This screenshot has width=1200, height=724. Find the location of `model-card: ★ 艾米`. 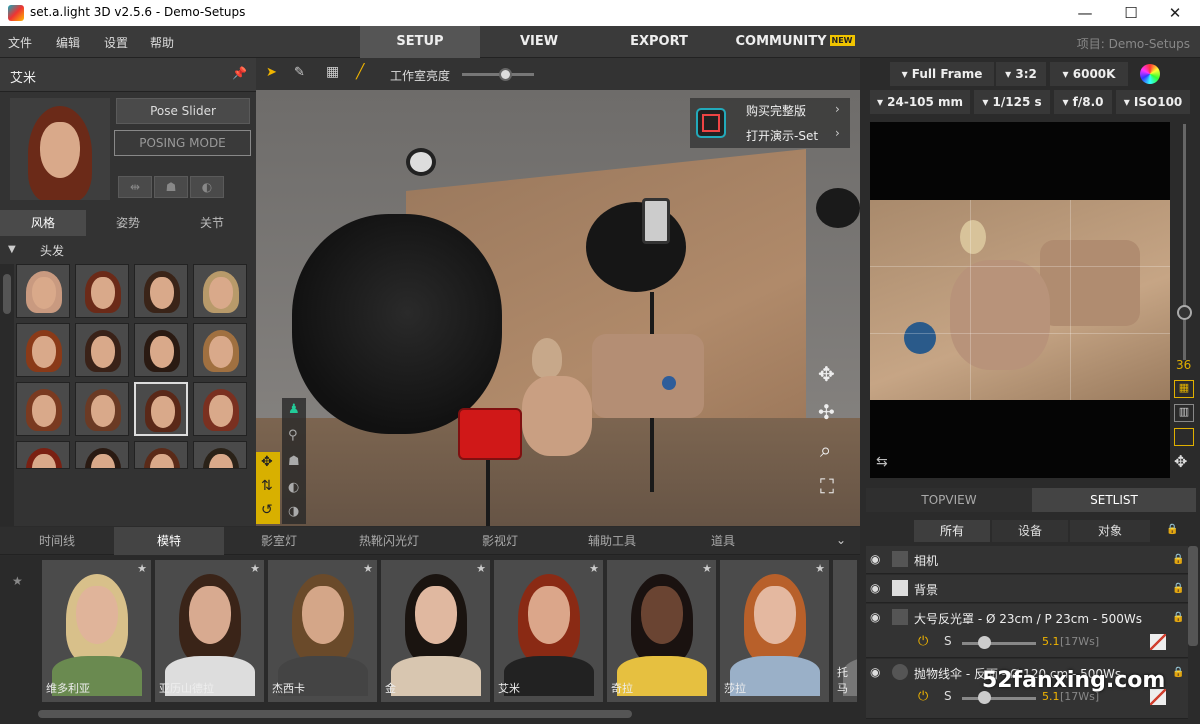

model-card: ★ 艾米 is located at coordinates (548, 631).